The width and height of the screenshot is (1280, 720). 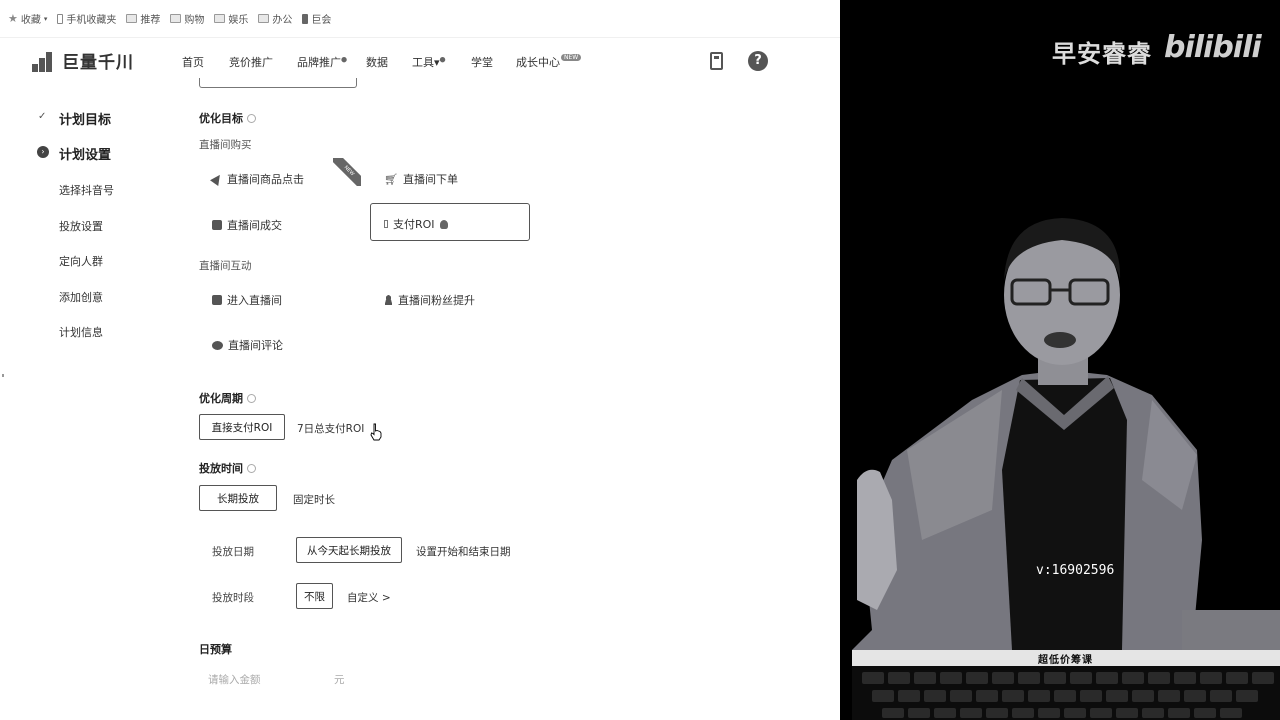 I want to click on cycle-7day-roi-option: 7日总支付ROI, so click(x=330, y=428).